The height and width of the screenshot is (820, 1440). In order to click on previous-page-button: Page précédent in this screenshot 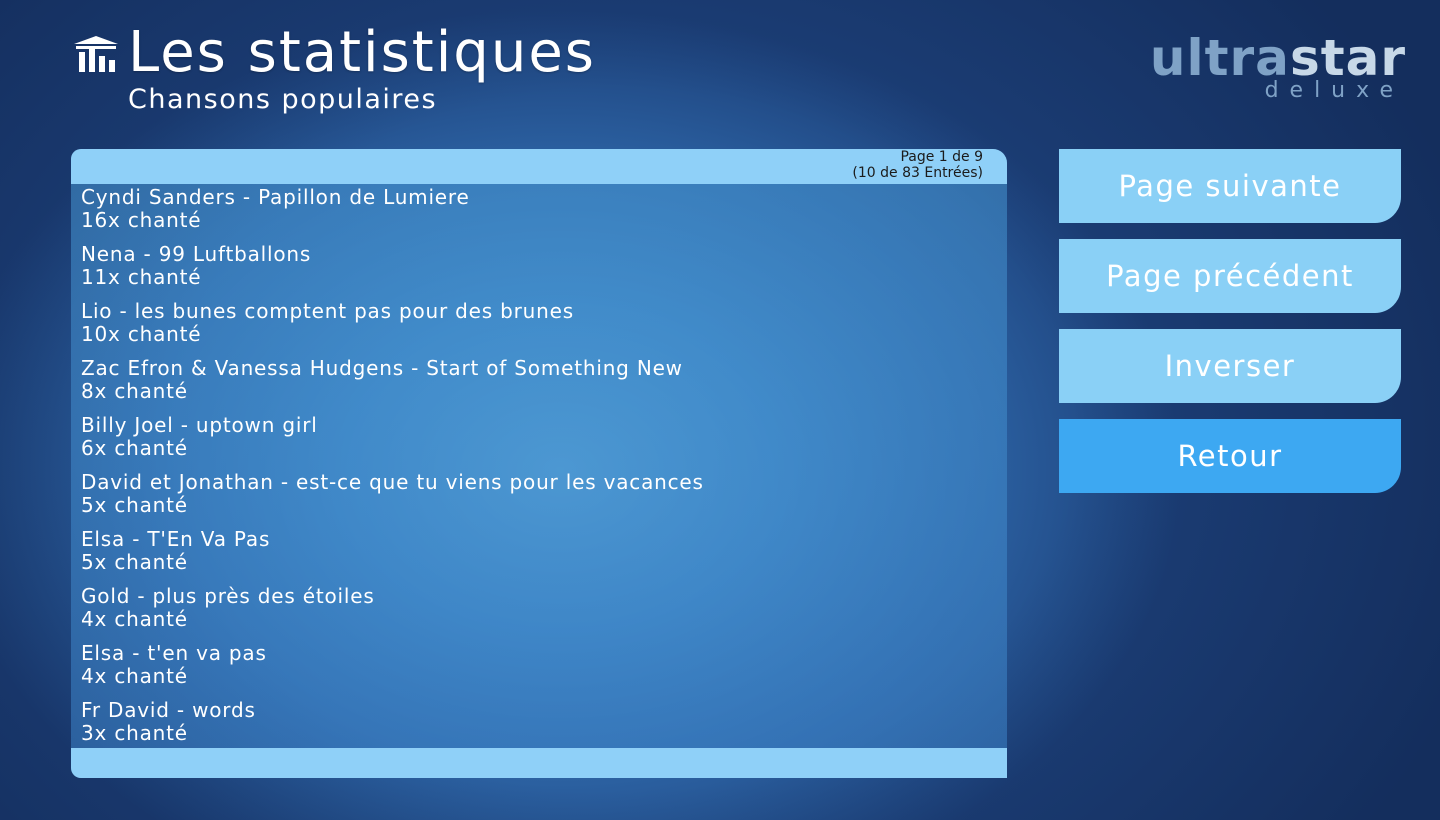, I will do `click(1230, 276)`.